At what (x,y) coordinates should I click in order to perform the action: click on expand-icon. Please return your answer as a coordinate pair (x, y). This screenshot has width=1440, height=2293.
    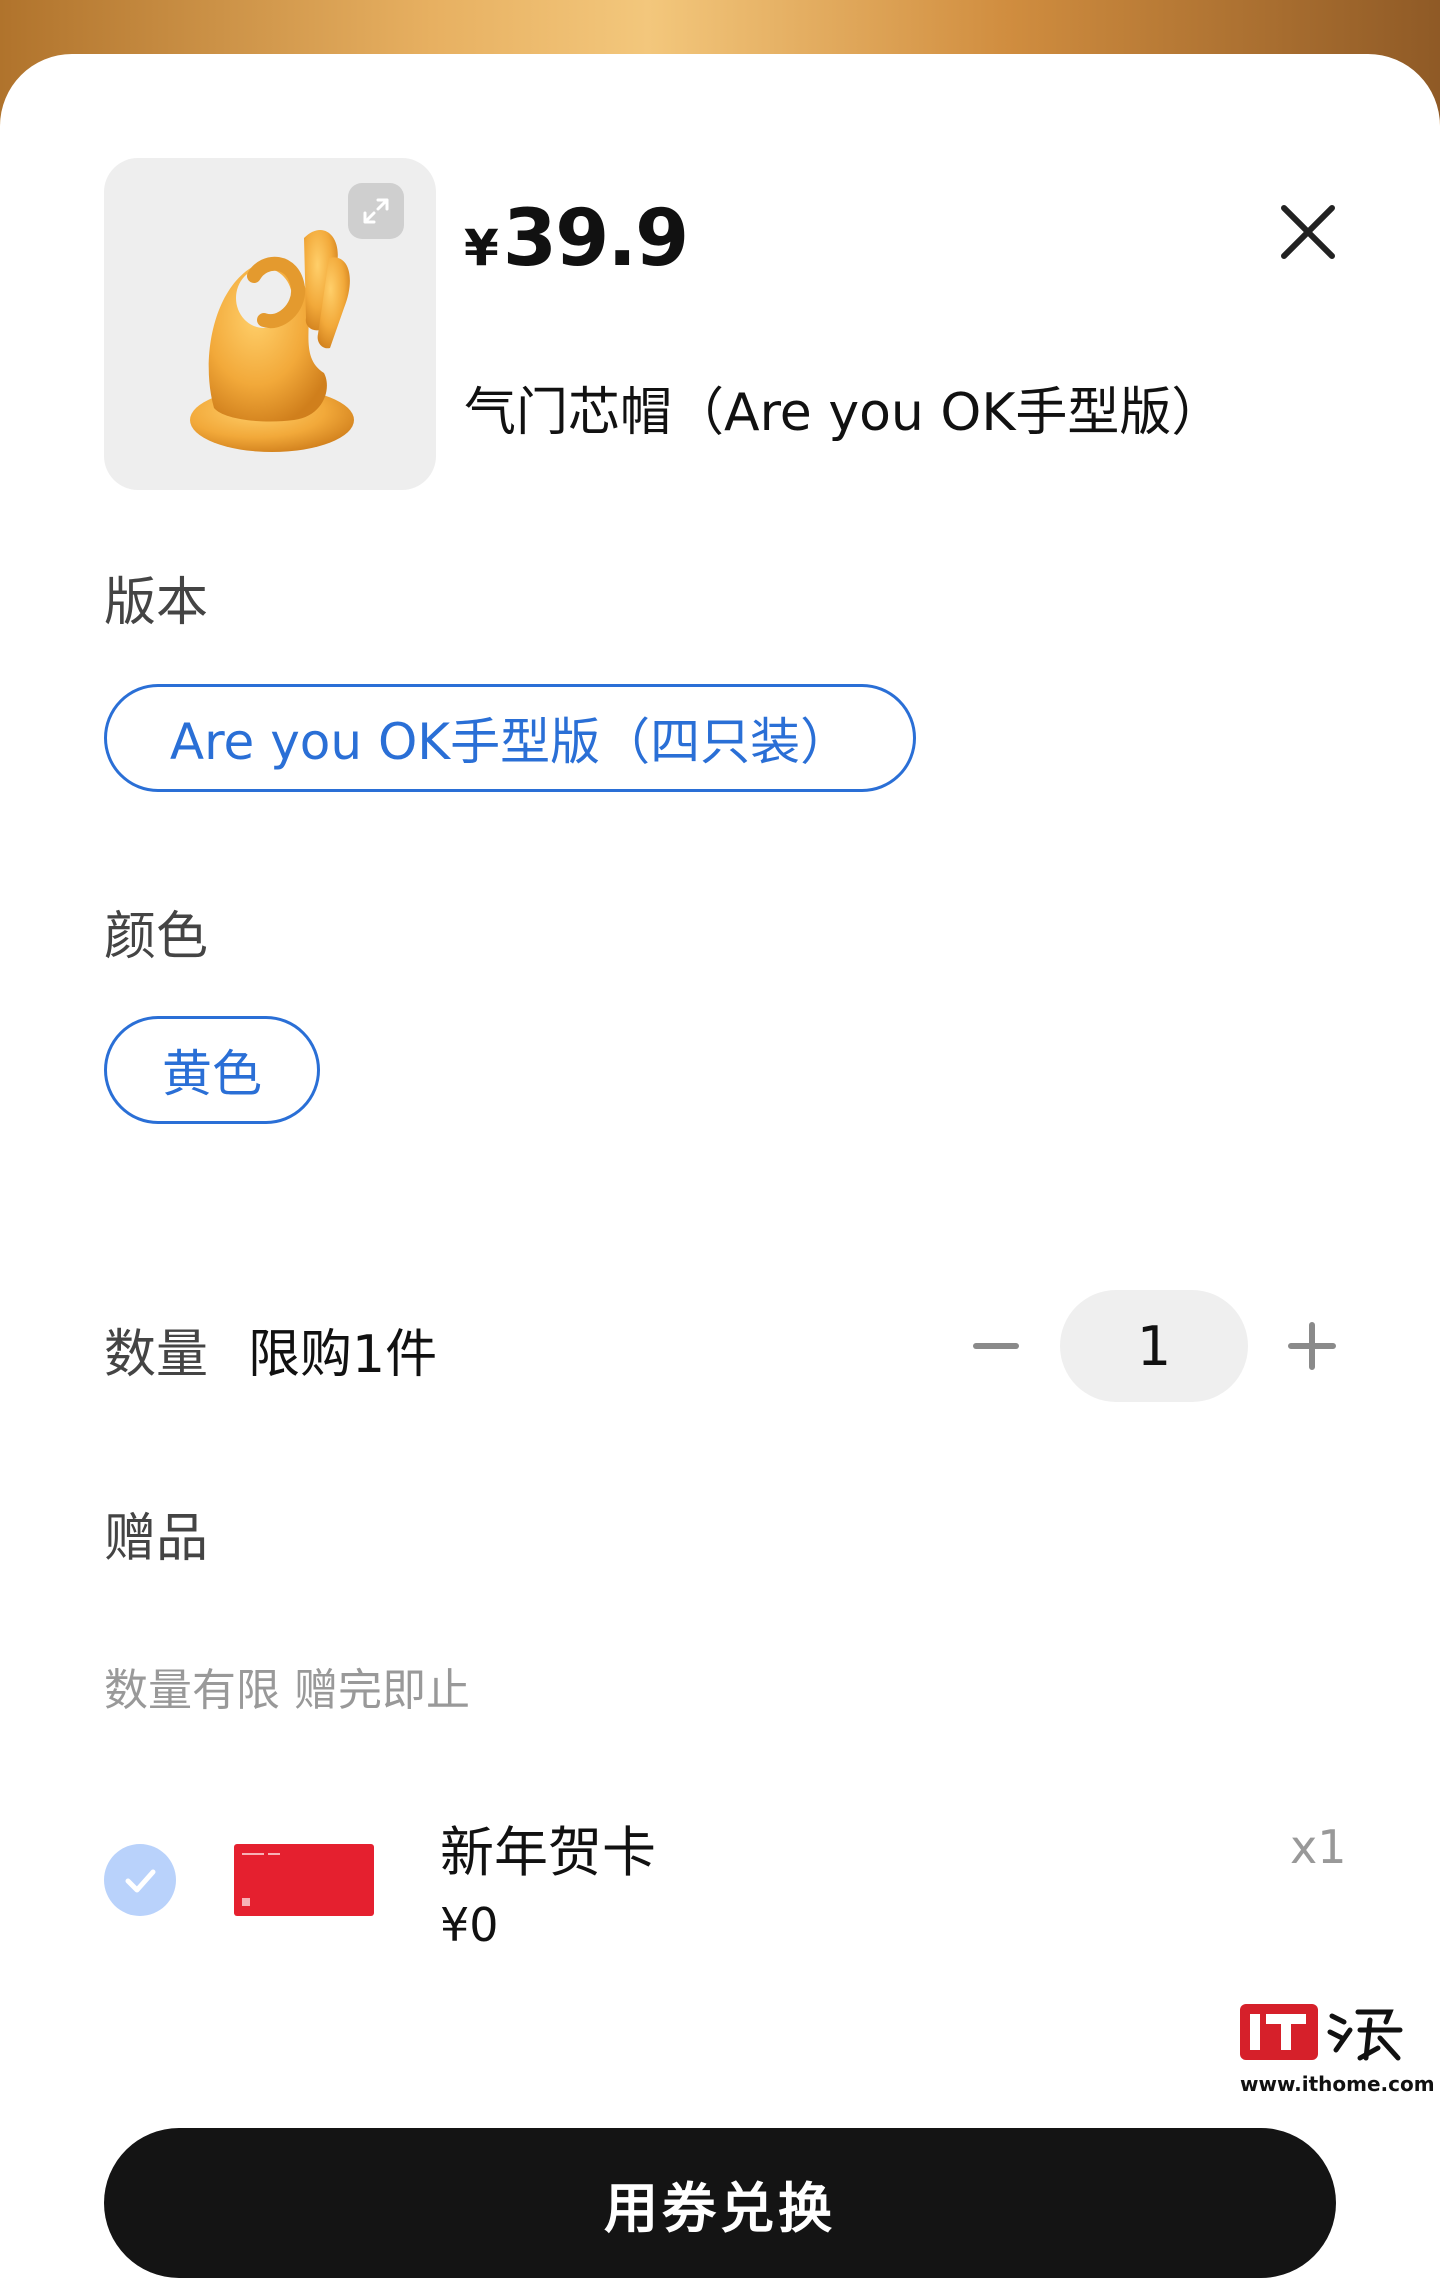
    Looking at the image, I should click on (376, 211).